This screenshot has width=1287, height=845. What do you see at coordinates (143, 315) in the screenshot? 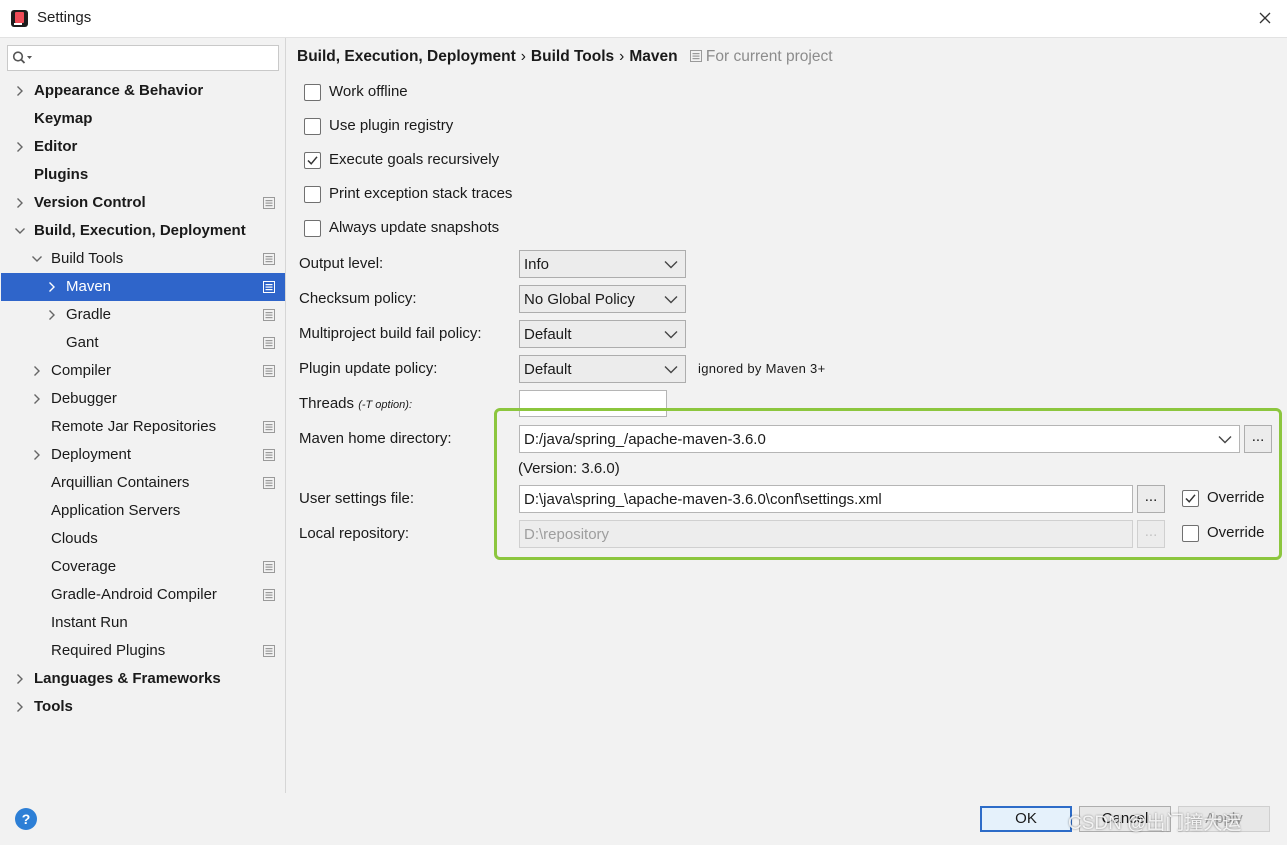
I see `sidebar-item-gradle: Gradle` at bounding box center [143, 315].